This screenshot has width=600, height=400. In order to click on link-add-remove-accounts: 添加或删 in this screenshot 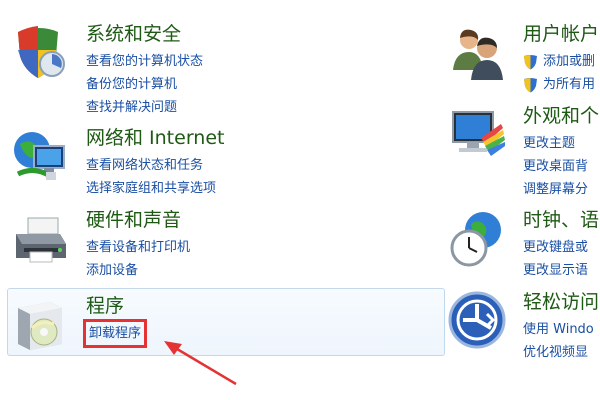, I will do `click(559, 61)`.